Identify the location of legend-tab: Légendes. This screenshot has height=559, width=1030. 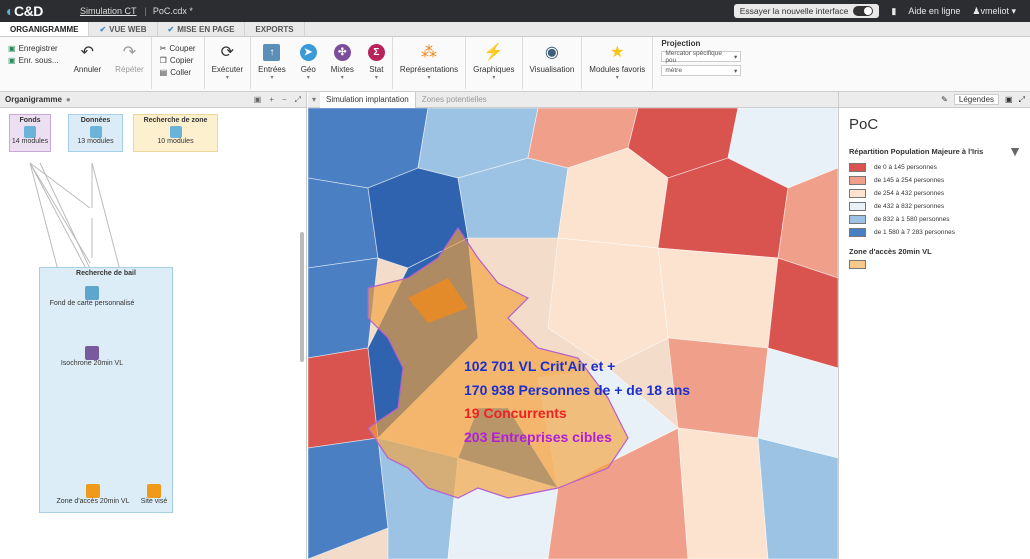
(976, 99).